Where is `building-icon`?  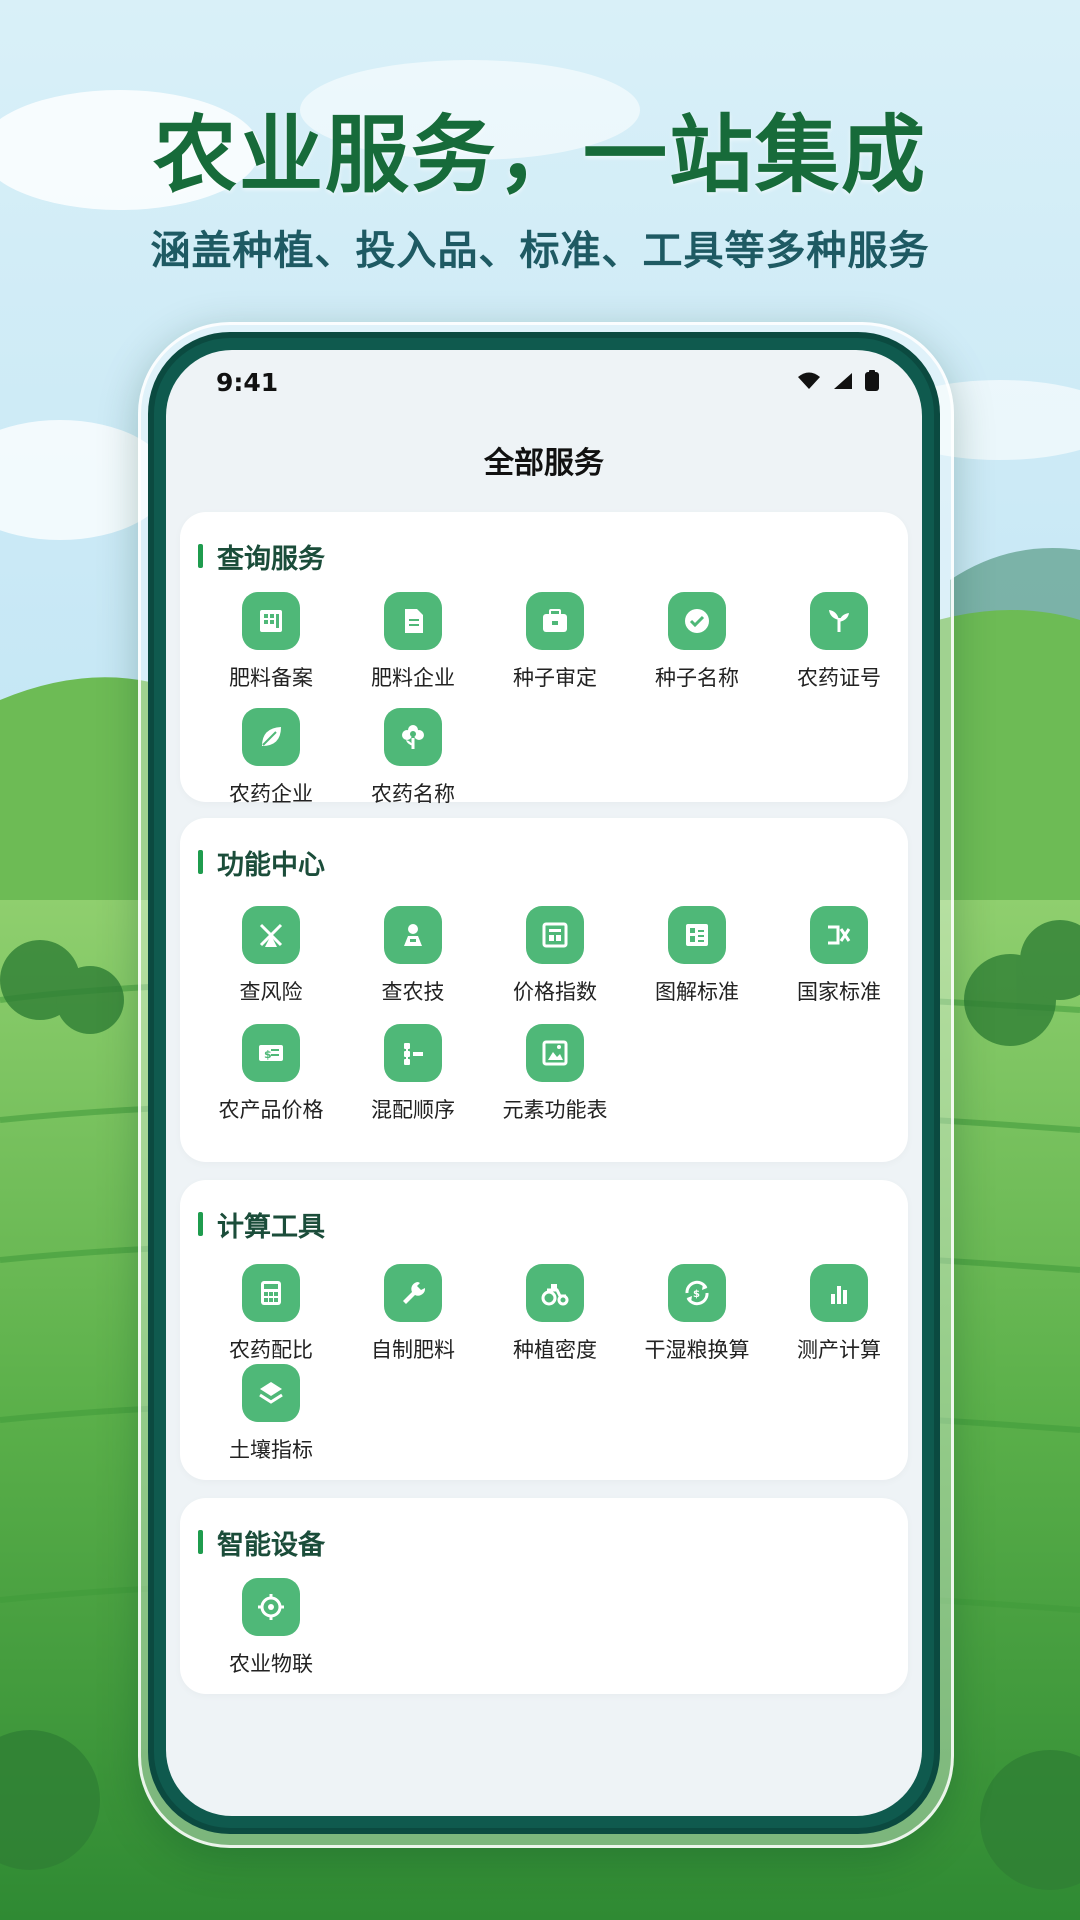 building-icon is located at coordinates (271, 621).